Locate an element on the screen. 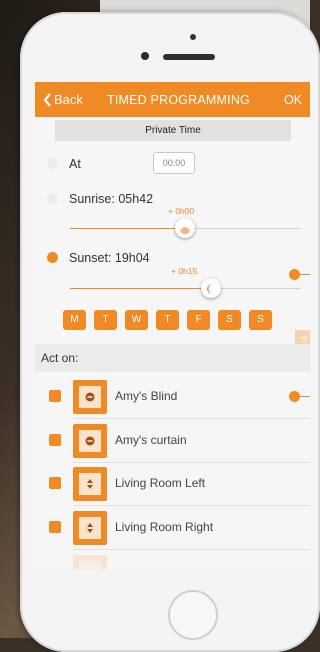  home-button is located at coordinates (193, 615).